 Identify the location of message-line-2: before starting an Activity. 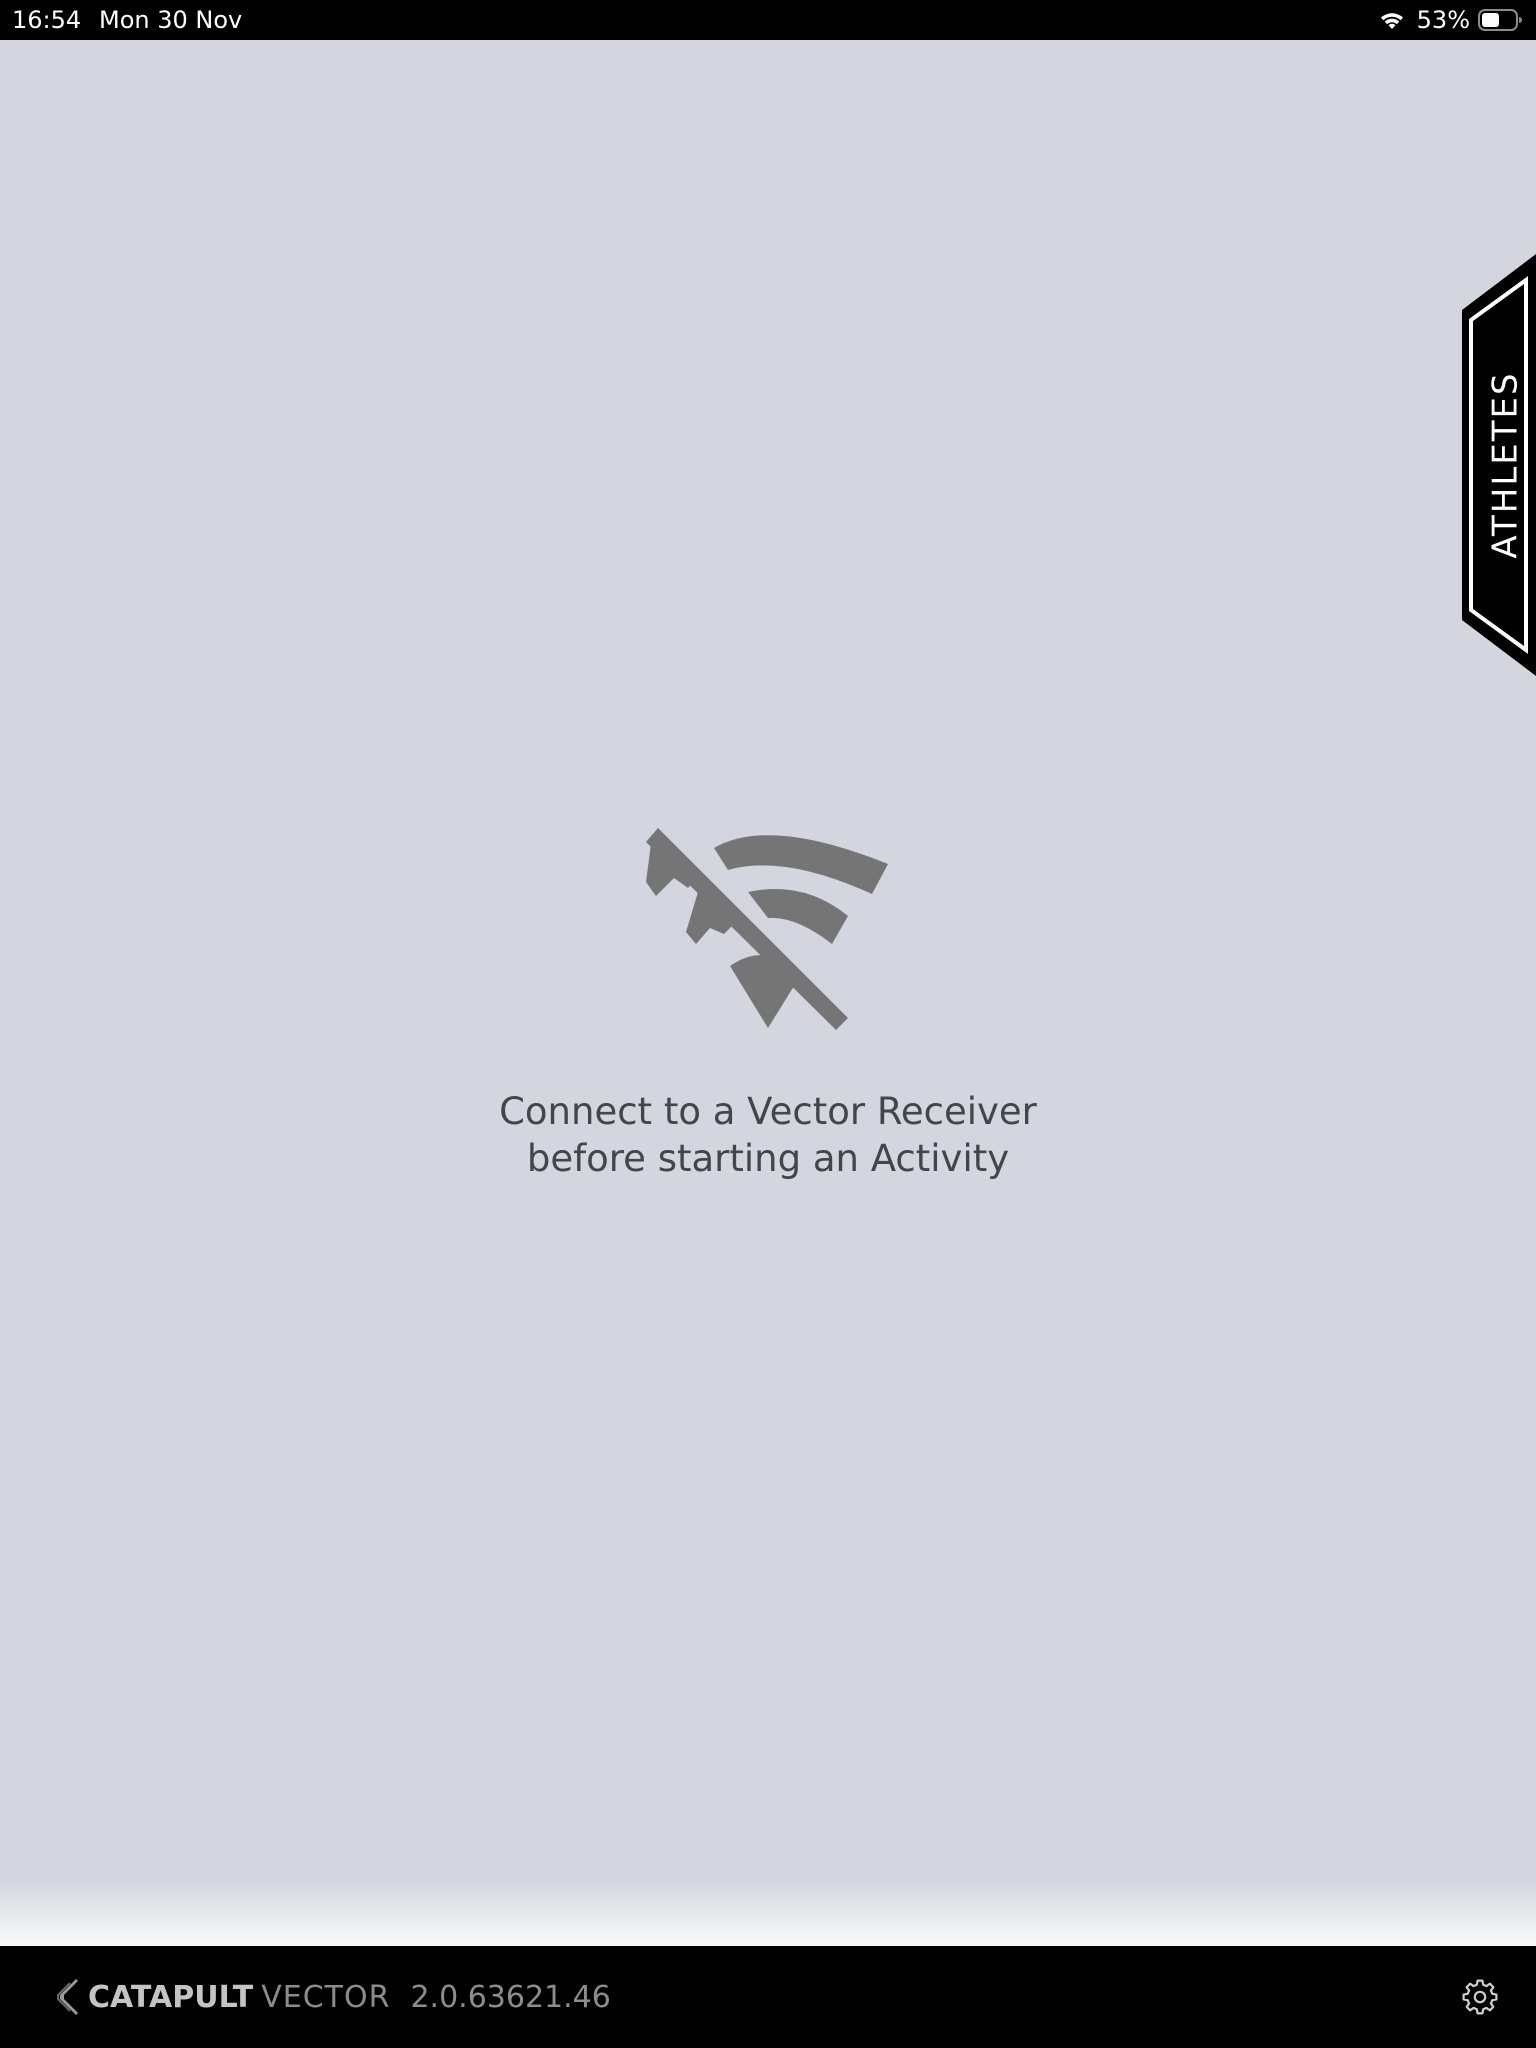
(768, 1158).